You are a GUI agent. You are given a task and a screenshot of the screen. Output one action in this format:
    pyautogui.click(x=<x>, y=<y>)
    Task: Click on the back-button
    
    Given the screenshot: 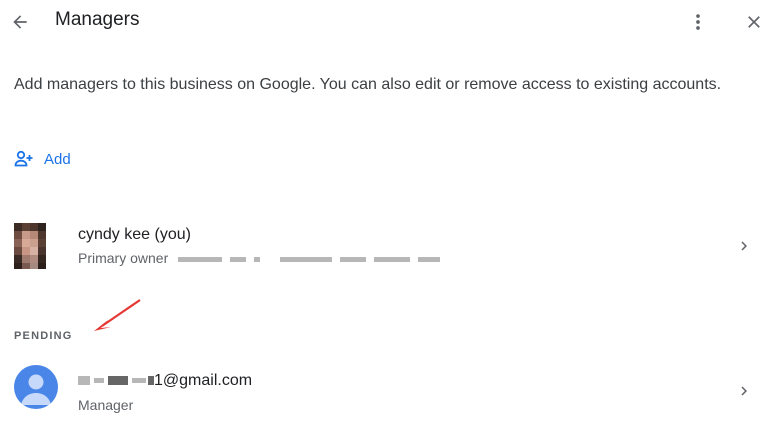 What is the action you would take?
    pyautogui.click(x=20, y=22)
    